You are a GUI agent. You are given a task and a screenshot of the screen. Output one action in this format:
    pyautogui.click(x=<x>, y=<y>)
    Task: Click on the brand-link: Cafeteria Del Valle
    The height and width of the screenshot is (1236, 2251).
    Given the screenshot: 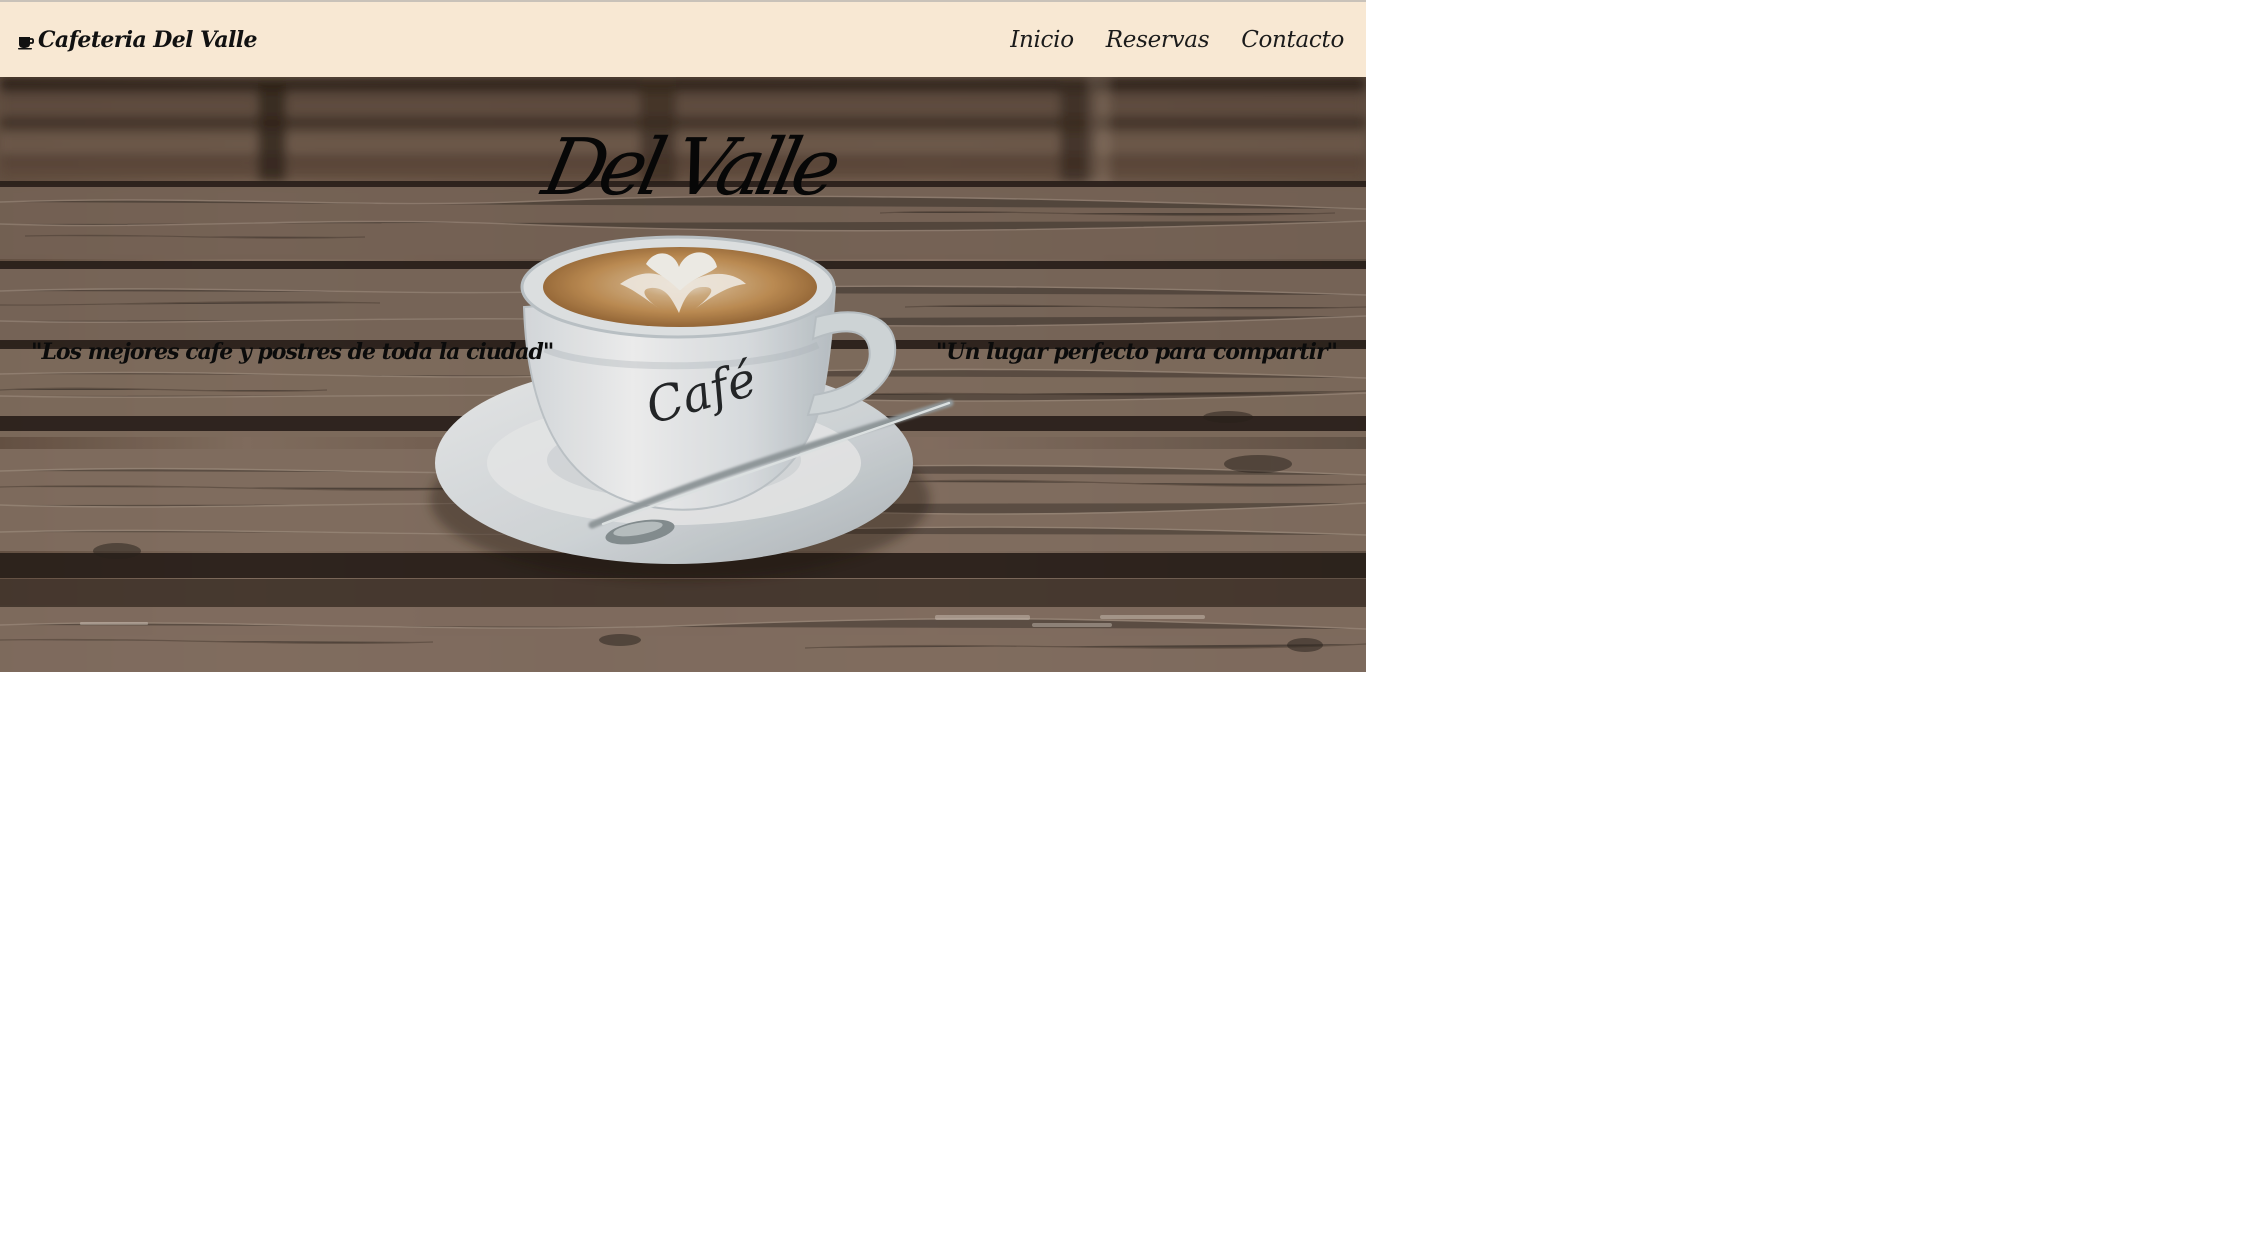 What is the action you would take?
    pyautogui.click(x=138, y=39)
    